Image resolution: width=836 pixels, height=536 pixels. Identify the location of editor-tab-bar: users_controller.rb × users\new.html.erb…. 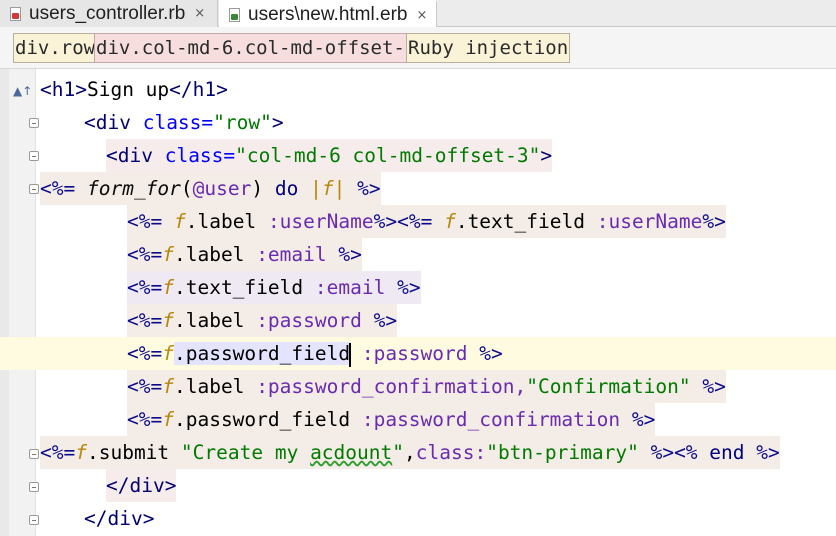
(418, 14).